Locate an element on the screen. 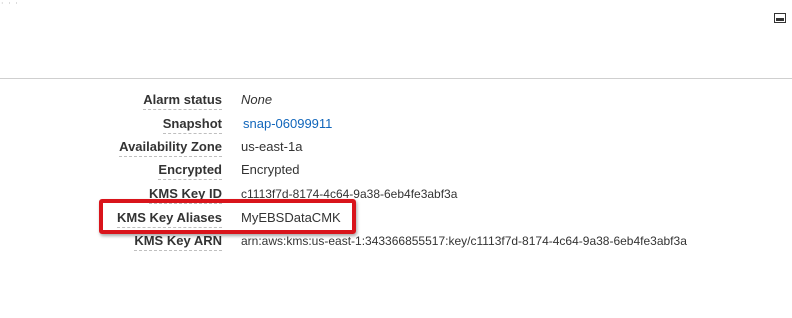  availability-zone-label: Availability Zone is located at coordinates (170, 148).